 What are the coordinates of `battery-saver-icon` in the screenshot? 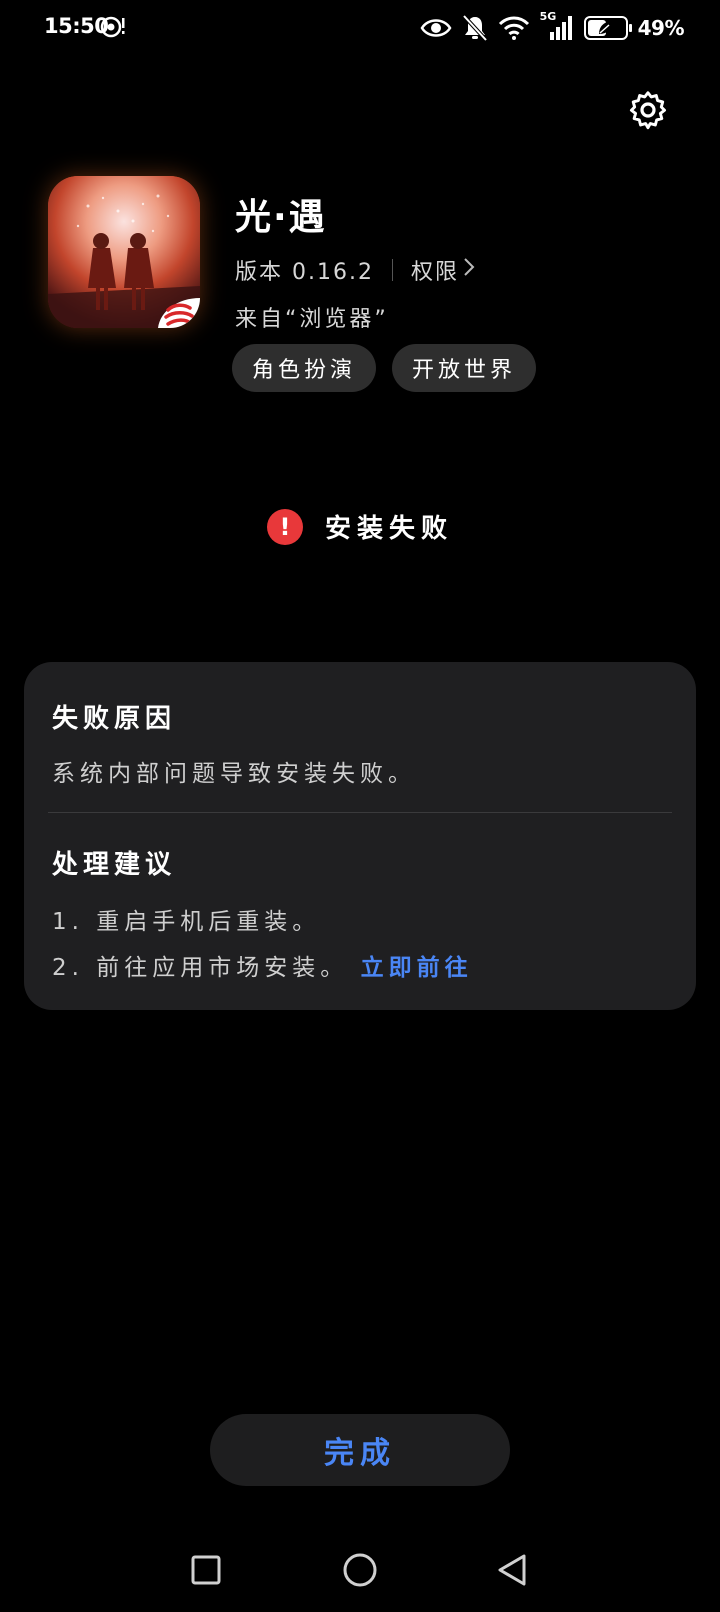 It's located at (606, 28).